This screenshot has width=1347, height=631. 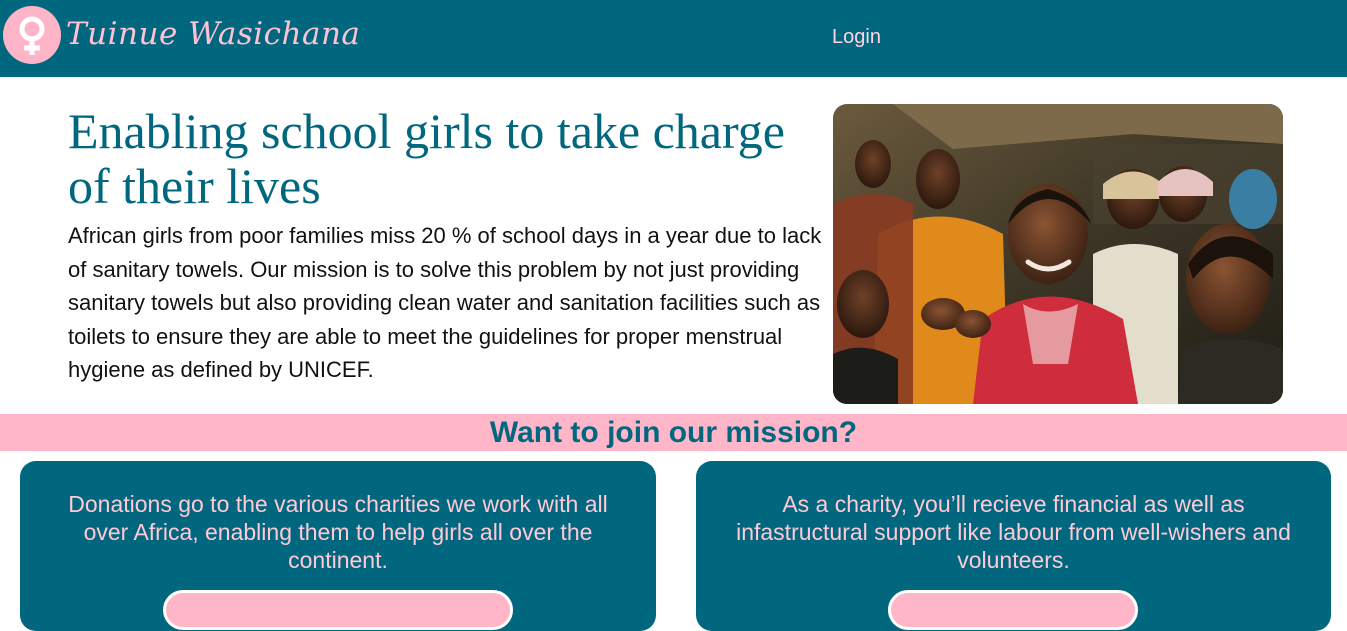 What do you see at coordinates (856, 37) in the screenshot?
I see `login-link: Login` at bounding box center [856, 37].